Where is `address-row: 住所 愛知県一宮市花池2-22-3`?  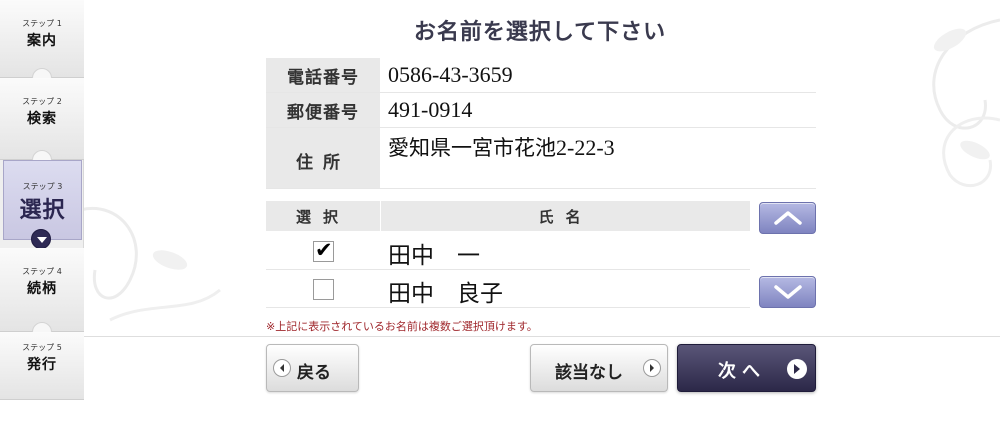 address-row: 住所 愛知県一宮市花池2-22-3 is located at coordinates (541, 158).